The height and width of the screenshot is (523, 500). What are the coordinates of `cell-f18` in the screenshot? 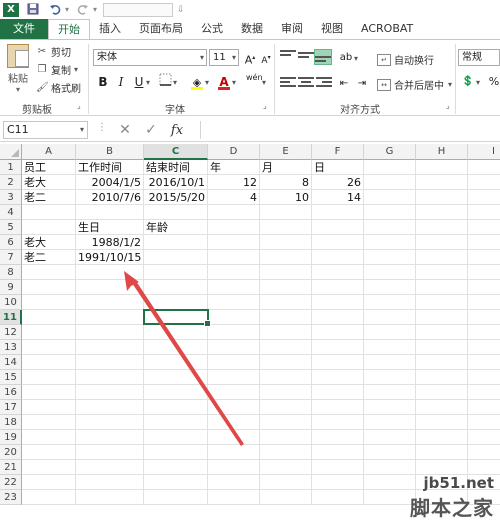 It's located at (338, 422).